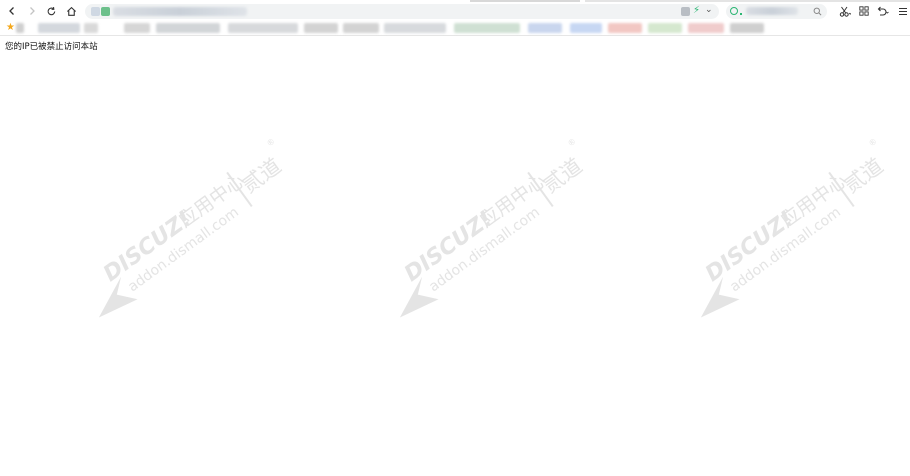  I want to click on home-button, so click(71, 11).